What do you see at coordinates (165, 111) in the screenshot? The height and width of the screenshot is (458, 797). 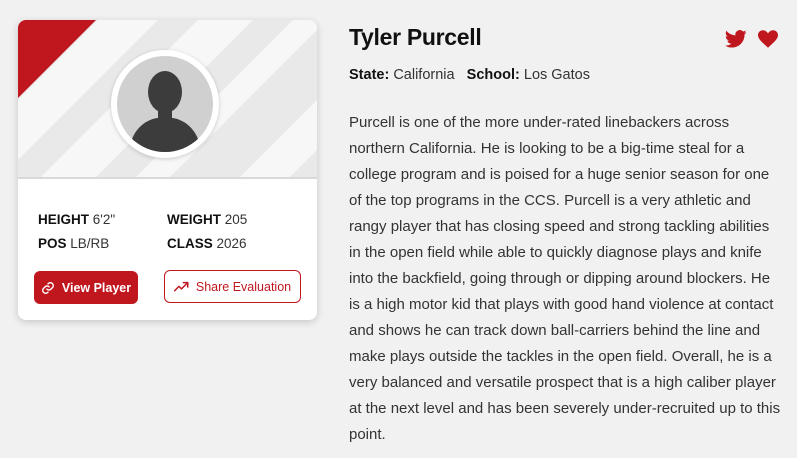 I see `user-silhouette-icon` at bounding box center [165, 111].